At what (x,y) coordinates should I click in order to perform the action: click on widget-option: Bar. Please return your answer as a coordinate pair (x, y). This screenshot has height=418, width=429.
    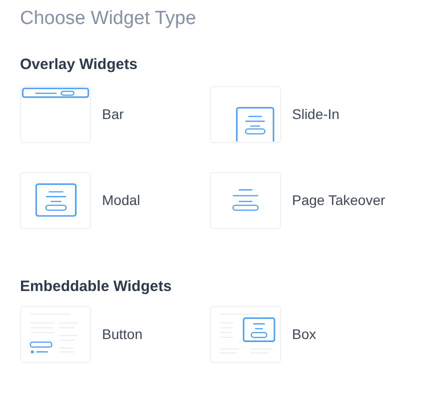
    Looking at the image, I should click on (115, 114).